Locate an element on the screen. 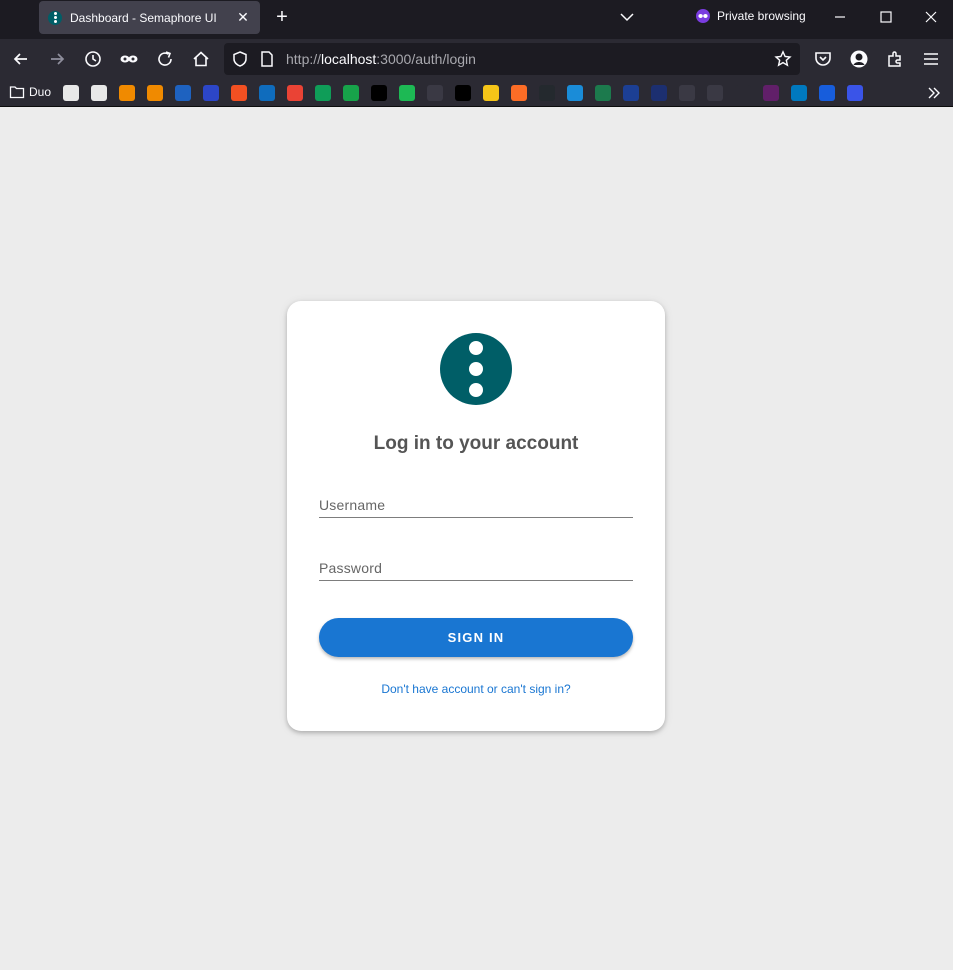 The height and width of the screenshot is (970, 953). username-field is located at coordinates (476, 504).